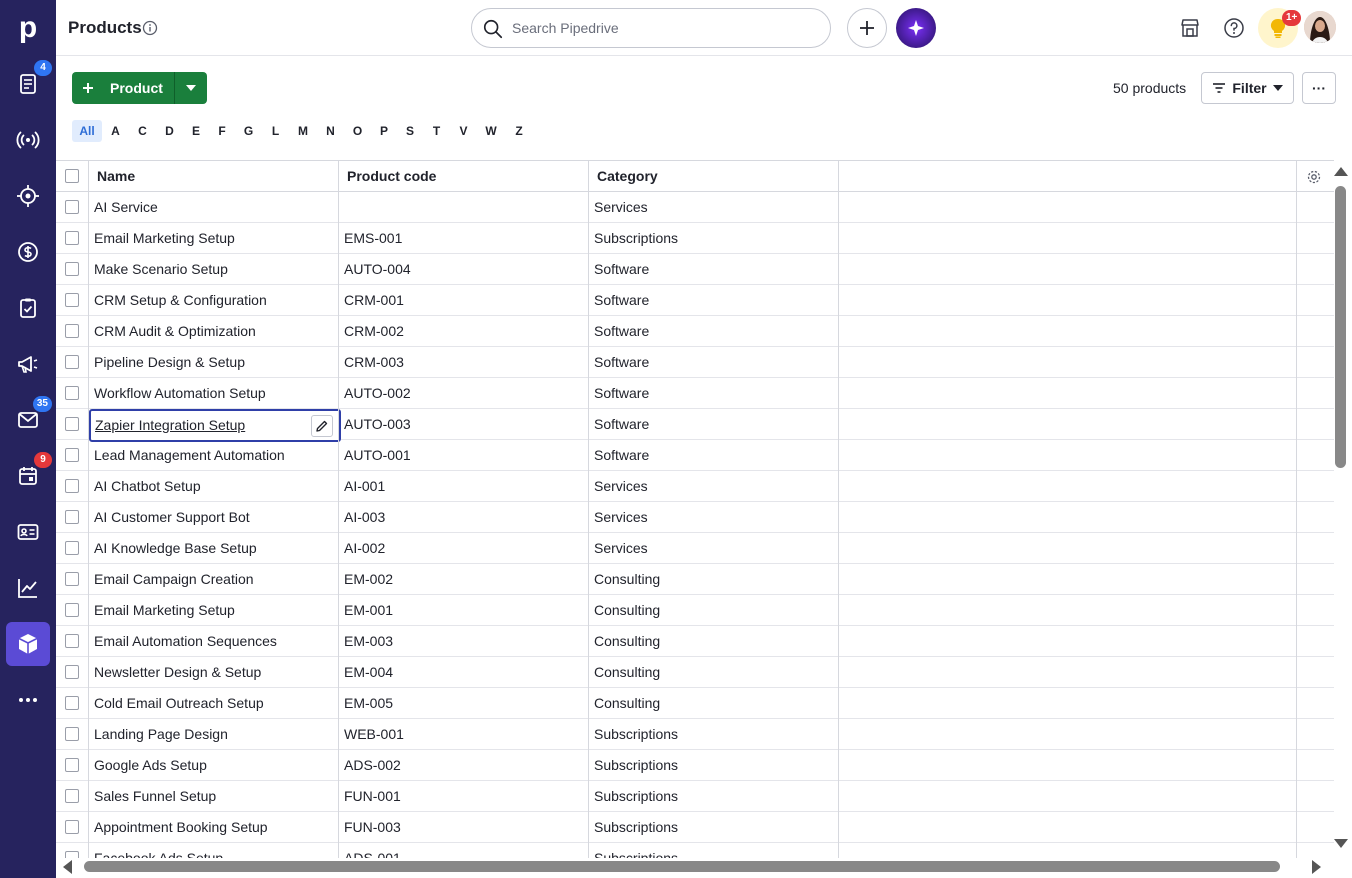 The width and height of the screenshot is (1352, 878). I want to click on marketplace-icon, so click(1190, 28).